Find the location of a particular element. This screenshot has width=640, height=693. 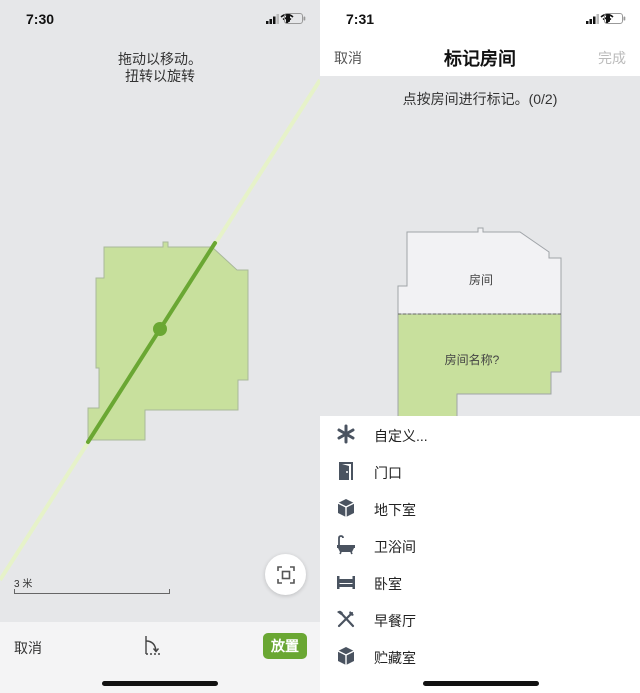

partial-list-icon is located at coordinates (346, 688).